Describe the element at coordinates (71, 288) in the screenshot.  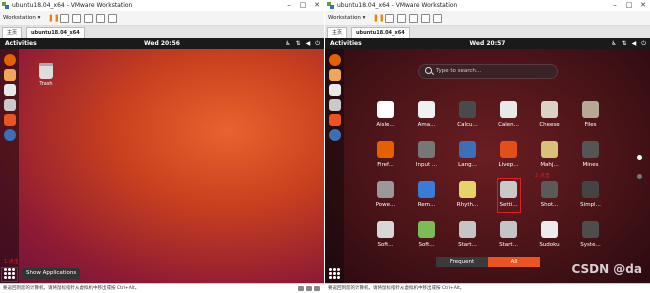
I see `status-text: 要返回到您的计算机，请将鼠标指针从虚拟机中移出或按 Ctrl+Alt。` at that location.